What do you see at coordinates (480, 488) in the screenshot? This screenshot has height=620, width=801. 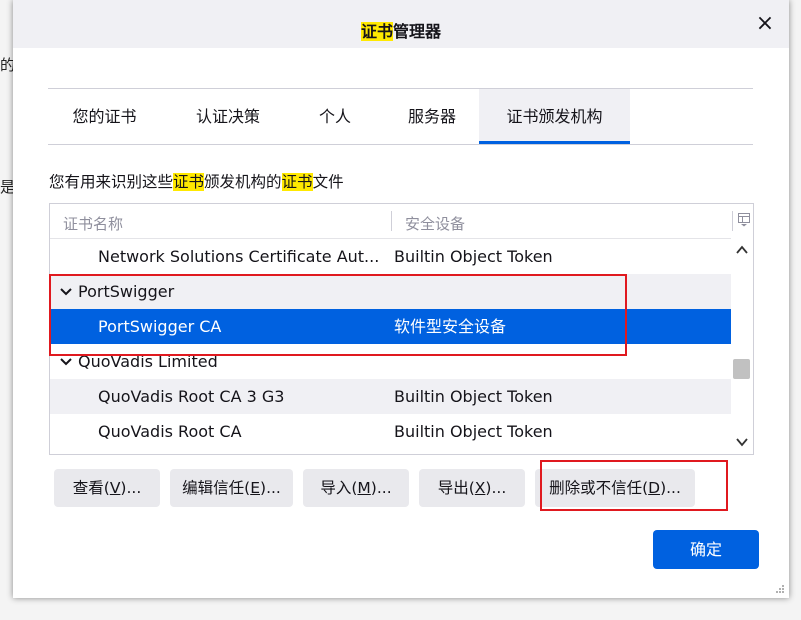 I see `access-key: X` at bounding box center [480, 488].